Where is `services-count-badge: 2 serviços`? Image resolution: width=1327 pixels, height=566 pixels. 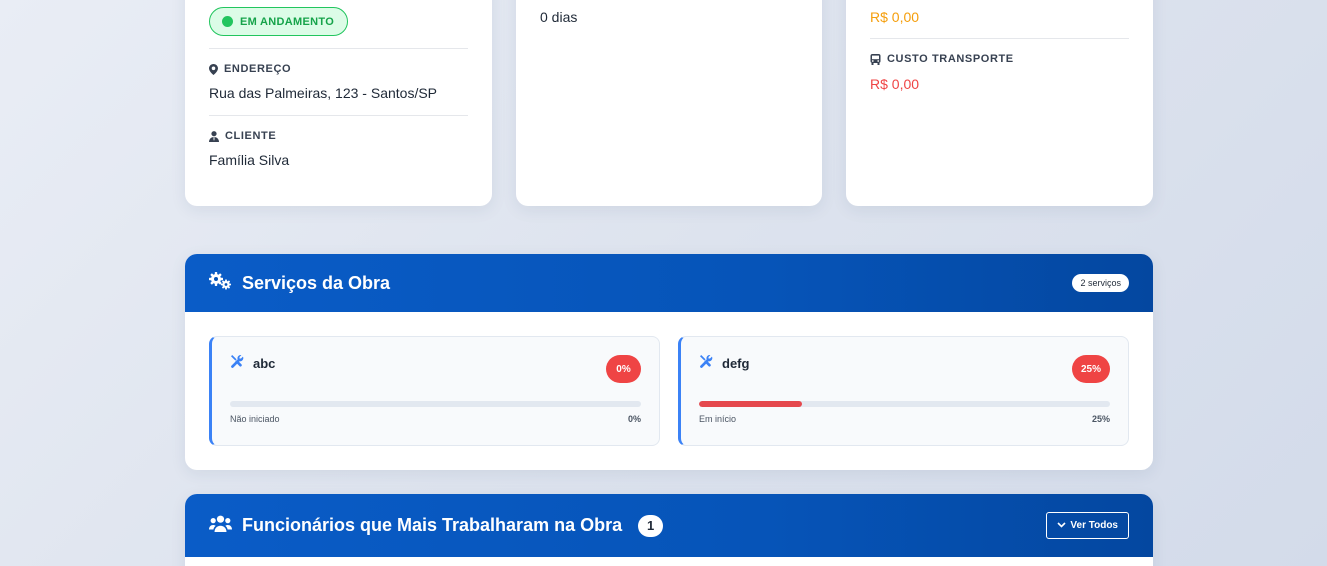
services-count-badge: 2 serviços is located at coordinates (1100, 283).